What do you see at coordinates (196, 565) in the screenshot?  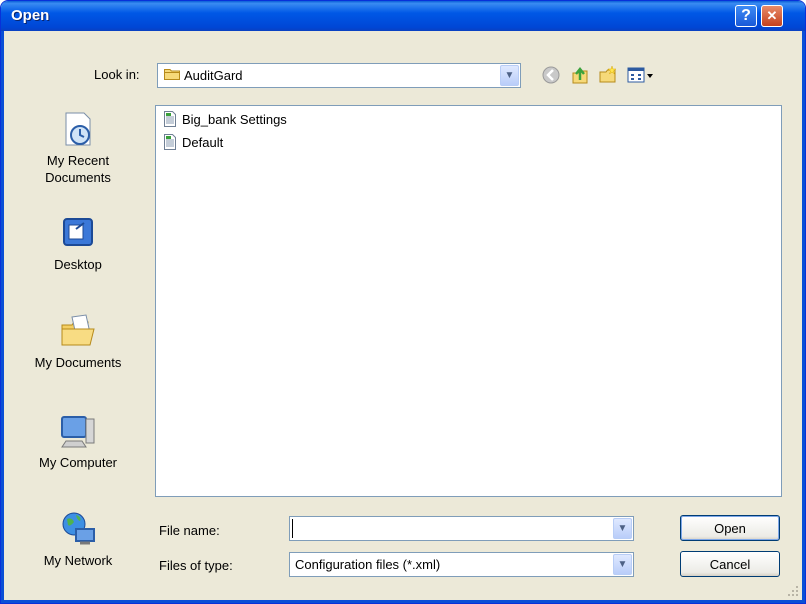 I see `file-type-label: Files of type:` at bounding box center [196, 565].